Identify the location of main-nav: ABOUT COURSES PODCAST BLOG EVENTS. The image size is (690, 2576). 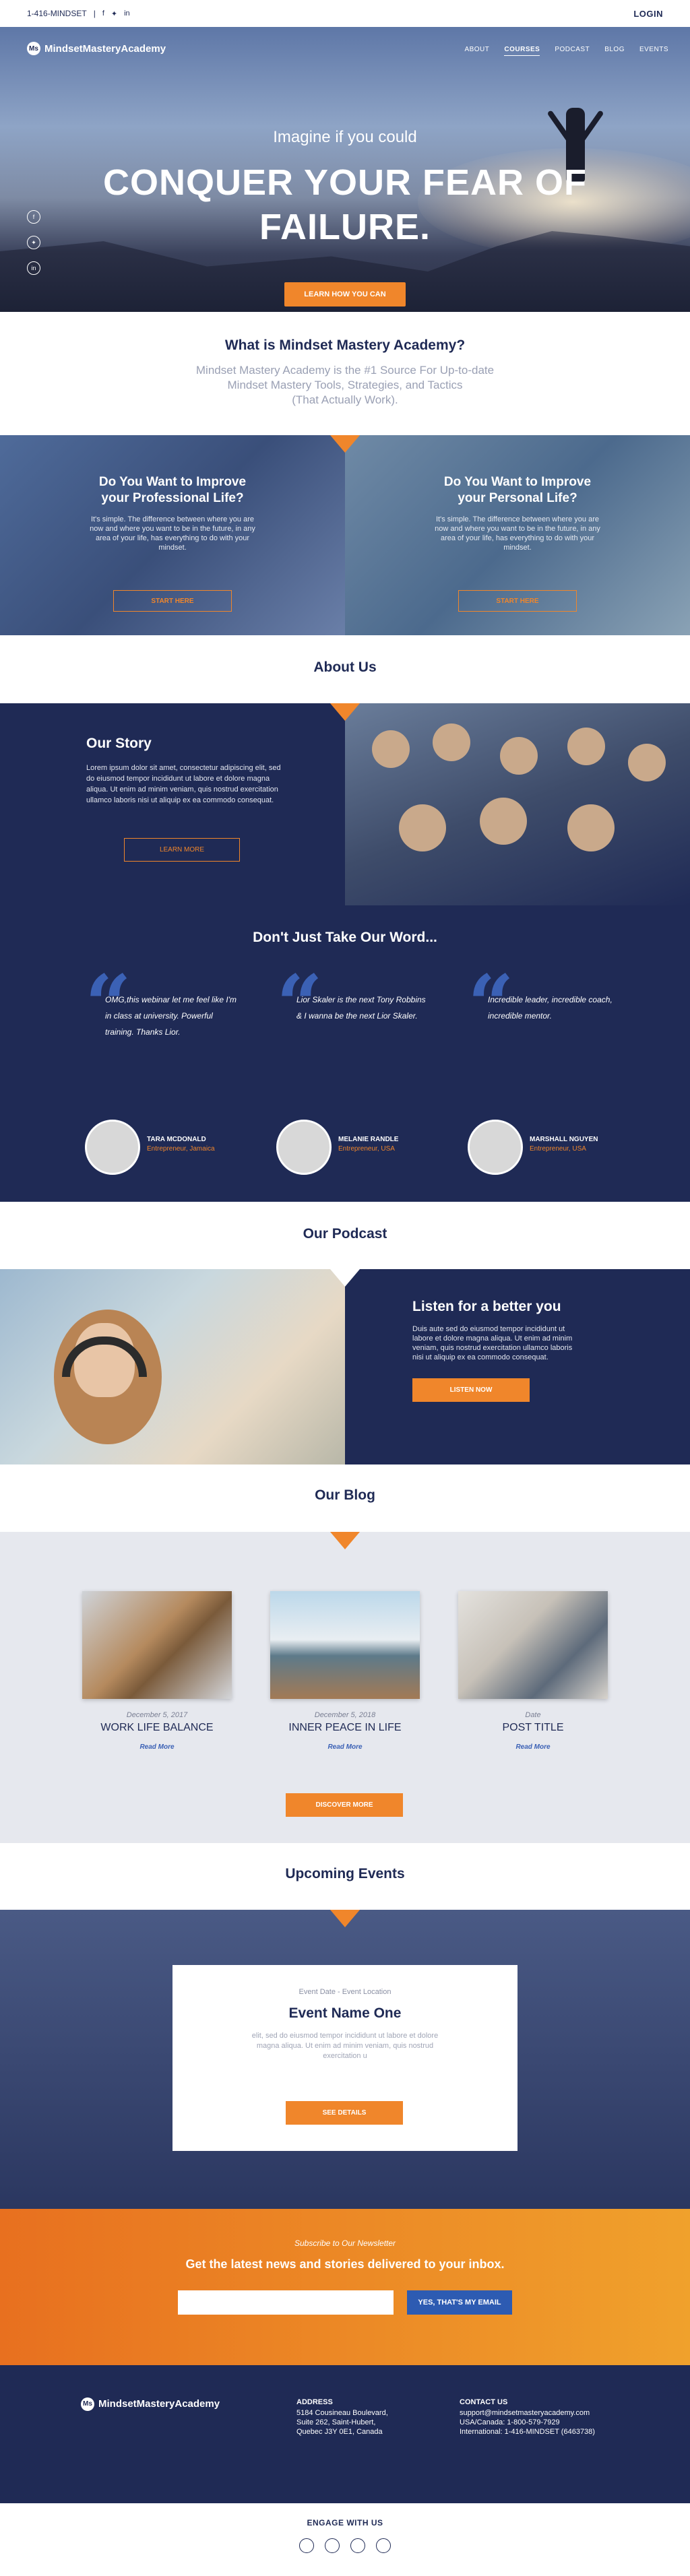
(566, 51).